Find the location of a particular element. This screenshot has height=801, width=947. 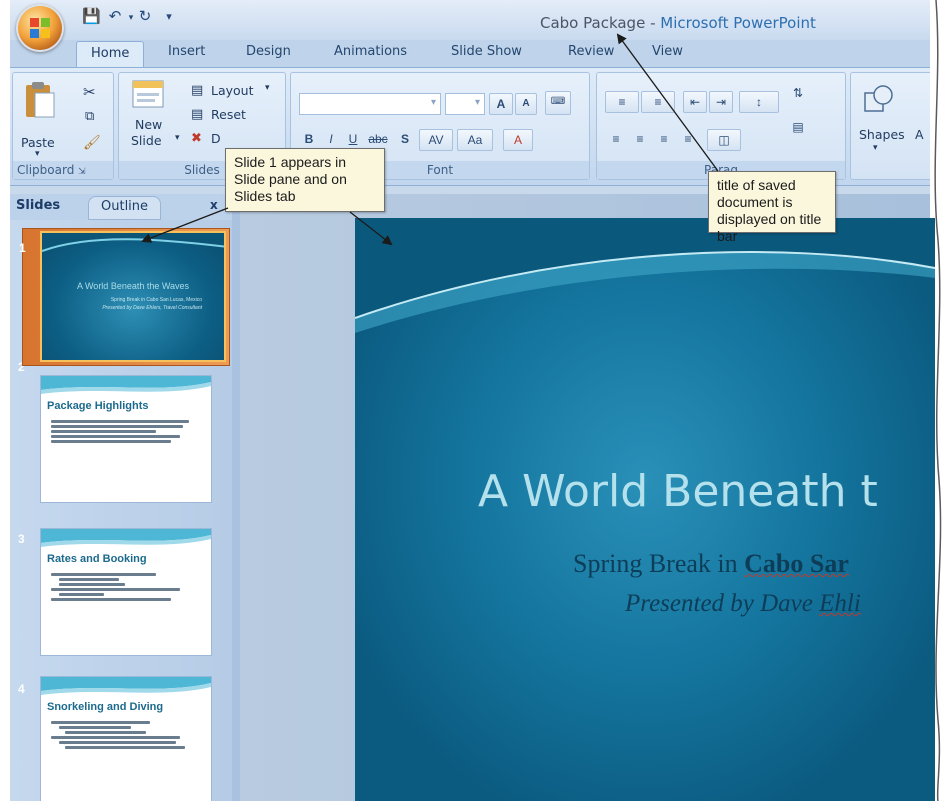

tab-review: Review is located at coordinates (591, 51).